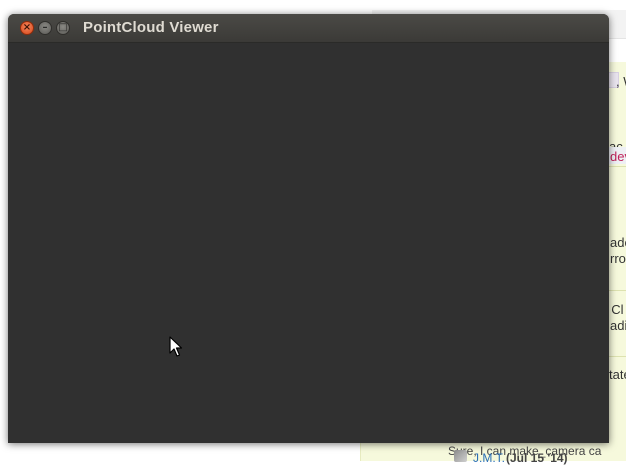 This screenshot has height=465, width=626. What do you see at coordinates (489, 458) in the screenshot?
I see `comment-author-link: J.M.T.` at bounding box center [489, 458].